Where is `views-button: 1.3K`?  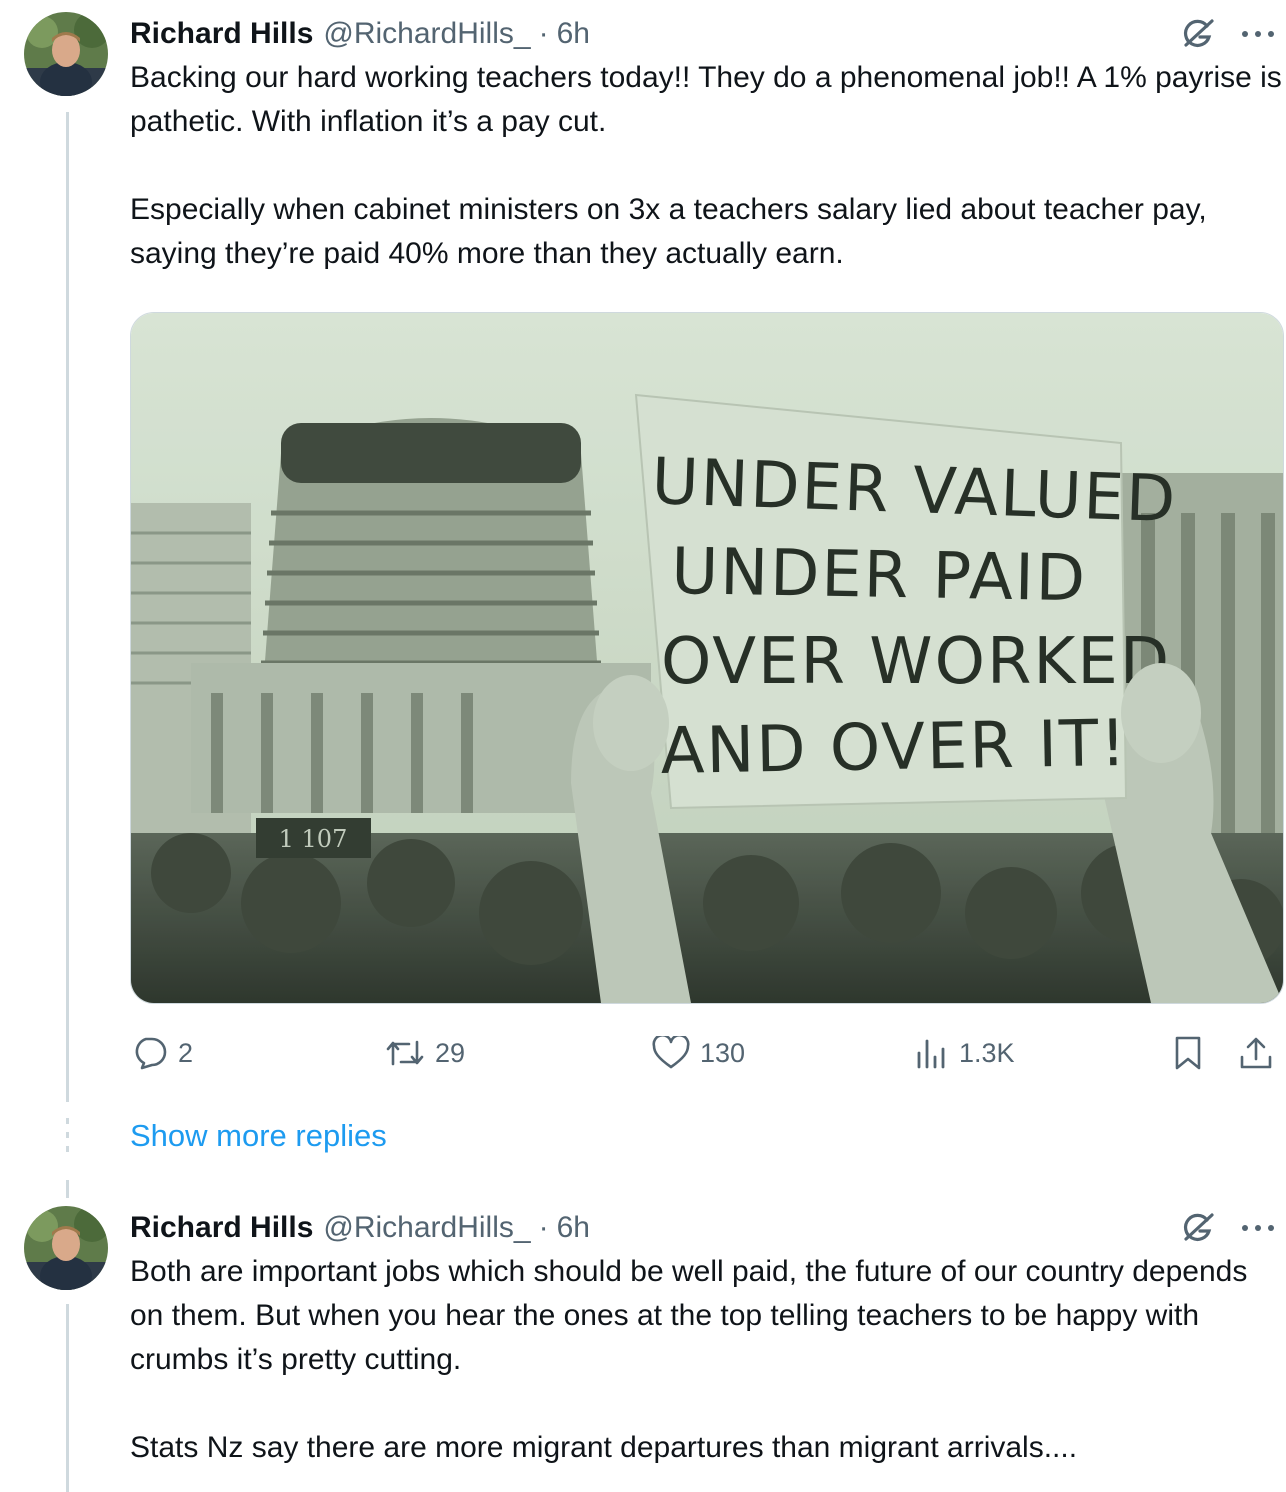
views-button: 1.3K is located at coordinates (965, 1053).